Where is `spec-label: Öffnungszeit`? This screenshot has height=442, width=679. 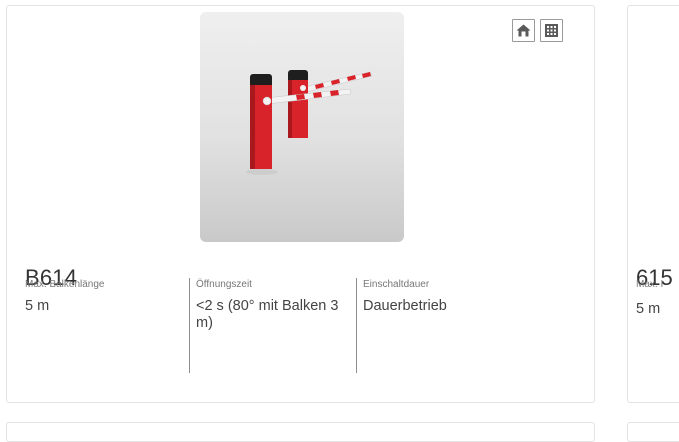
spec-label: Öffnungszeit is located at coordinates (224, 284).